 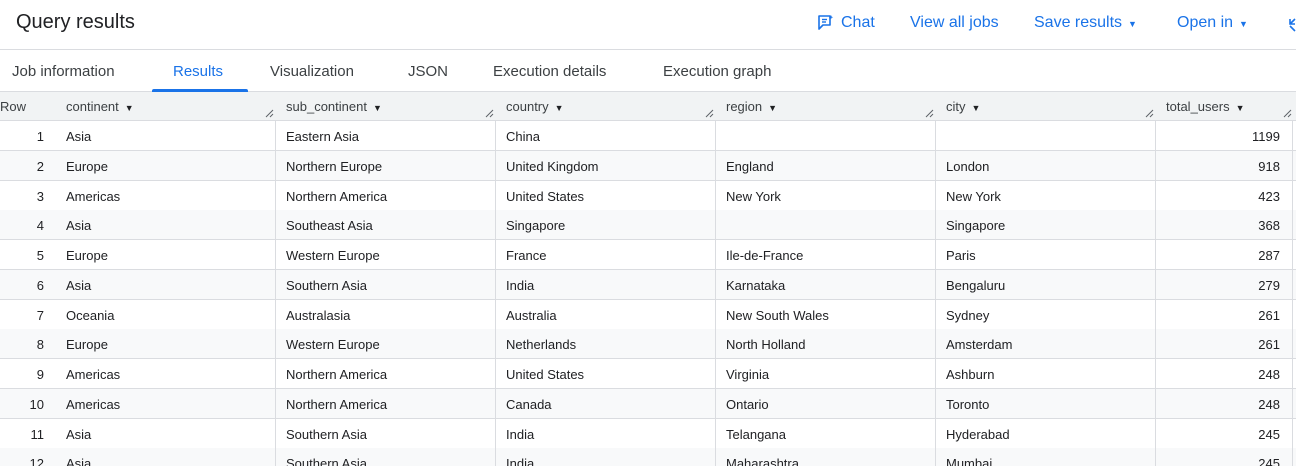 What do you see at coordinates (1046, 284) in the screenshot?
I see `city-cell: Bengaluru` at bounding box center [1046, 284].